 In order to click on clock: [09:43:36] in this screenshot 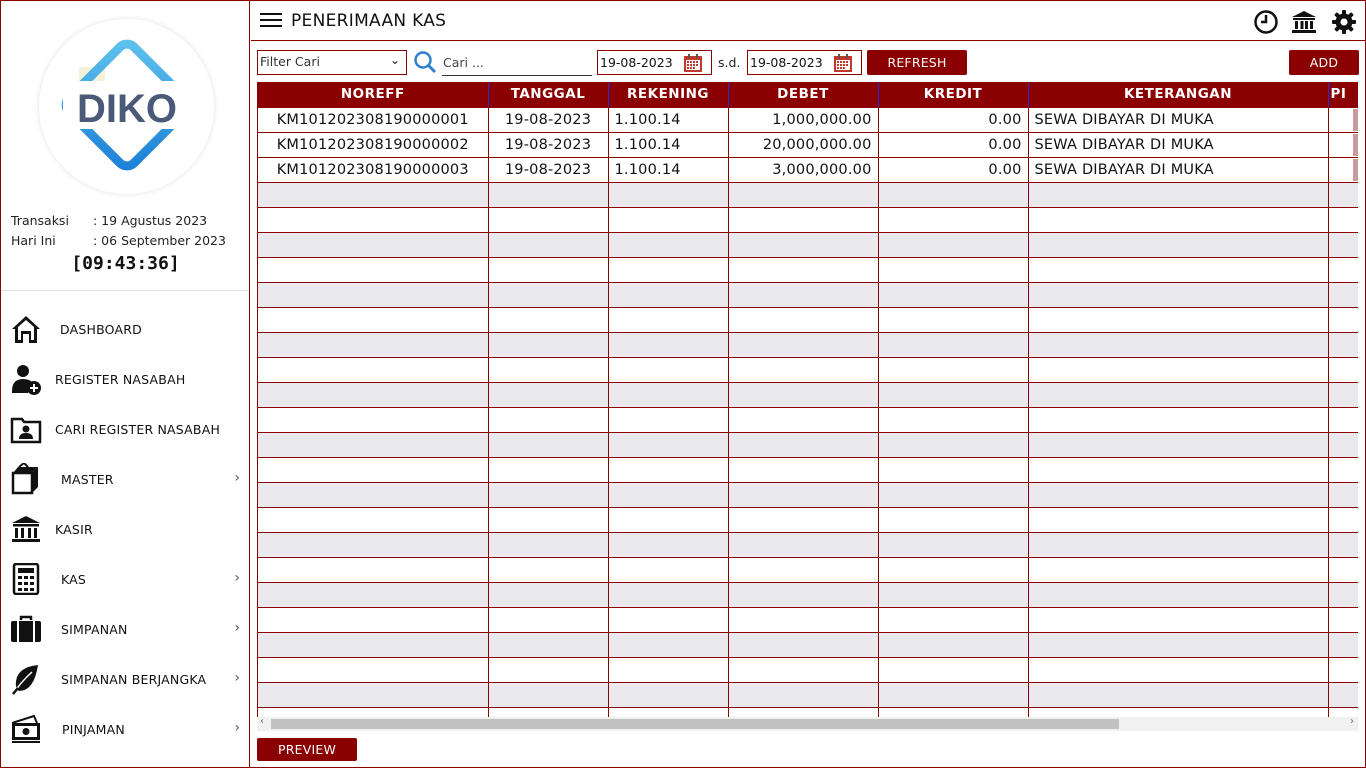, I will do `click(125, 263)`.